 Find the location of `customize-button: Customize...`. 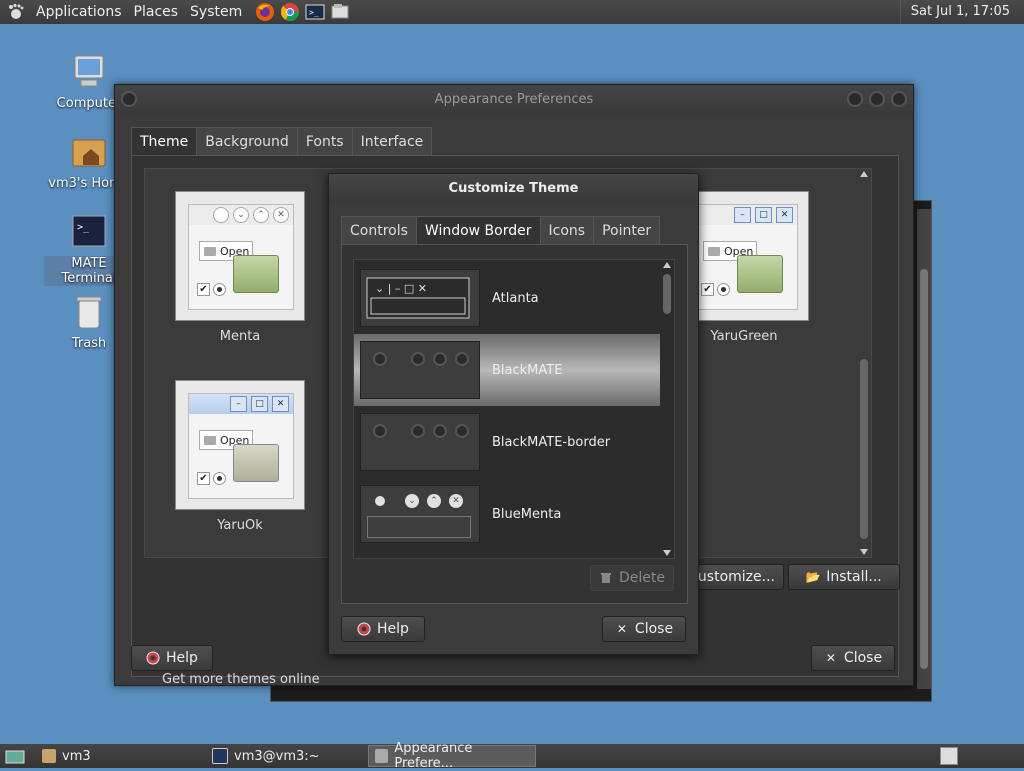

customize-button: Customize... is located at coordinates (736, 577).